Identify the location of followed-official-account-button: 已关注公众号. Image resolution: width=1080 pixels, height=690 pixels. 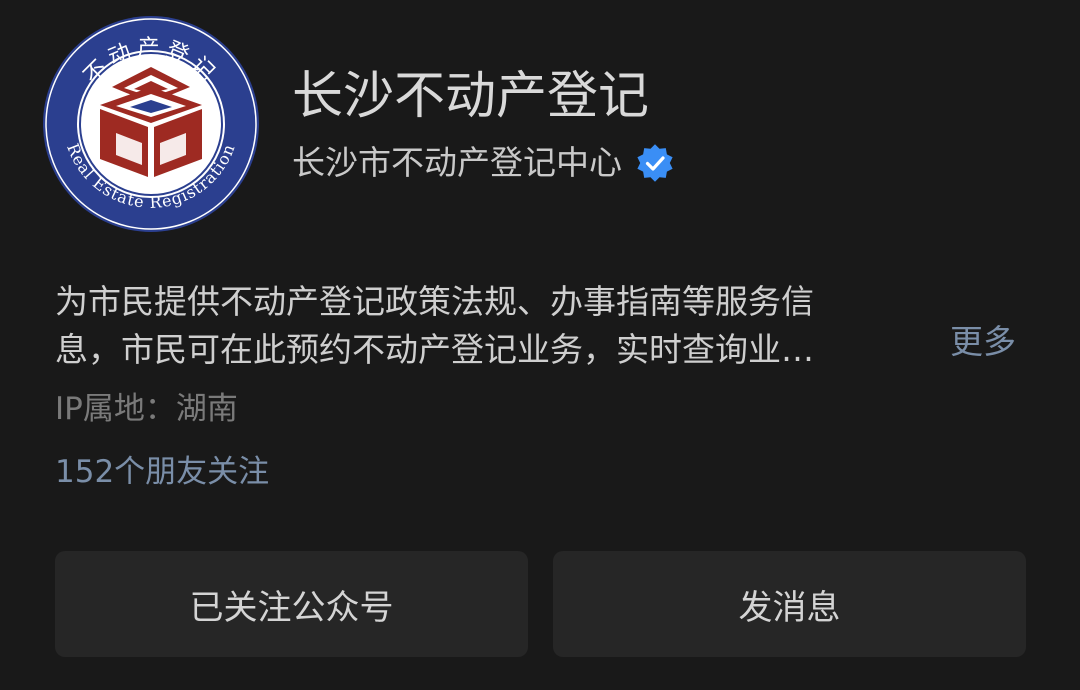
(291, 604).